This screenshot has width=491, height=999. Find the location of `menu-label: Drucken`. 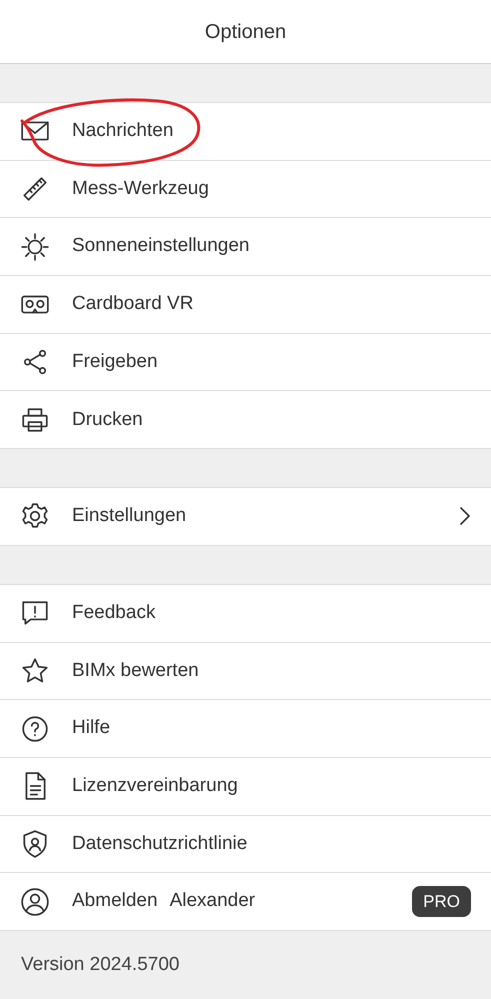

menu-label: Drucken is located at coordinates (107, 420).